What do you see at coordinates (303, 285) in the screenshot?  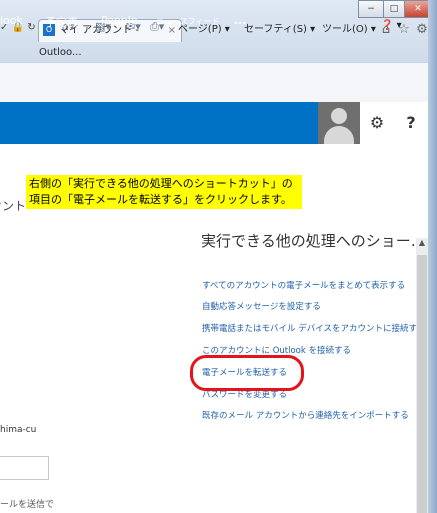 I see `link-view-all-accounts-mail: すべてのアカウントの電子メールをまとめて表示する` at bounding box center [303, 285].